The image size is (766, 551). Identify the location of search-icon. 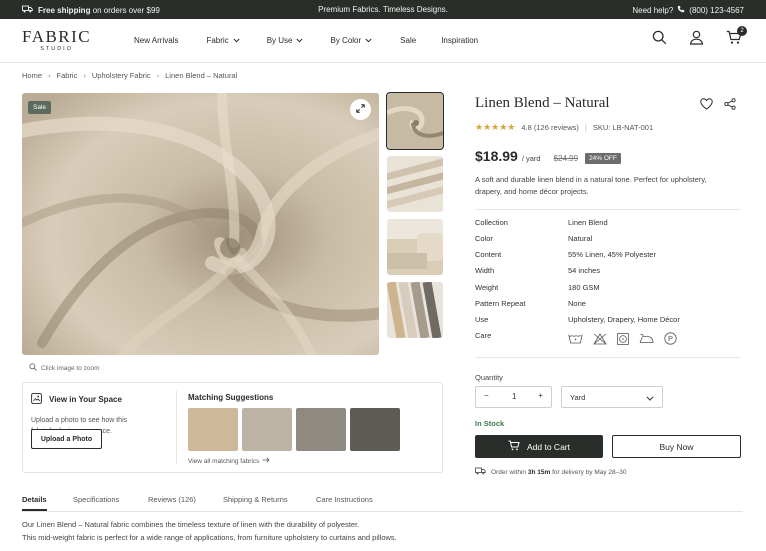
(659, 38).